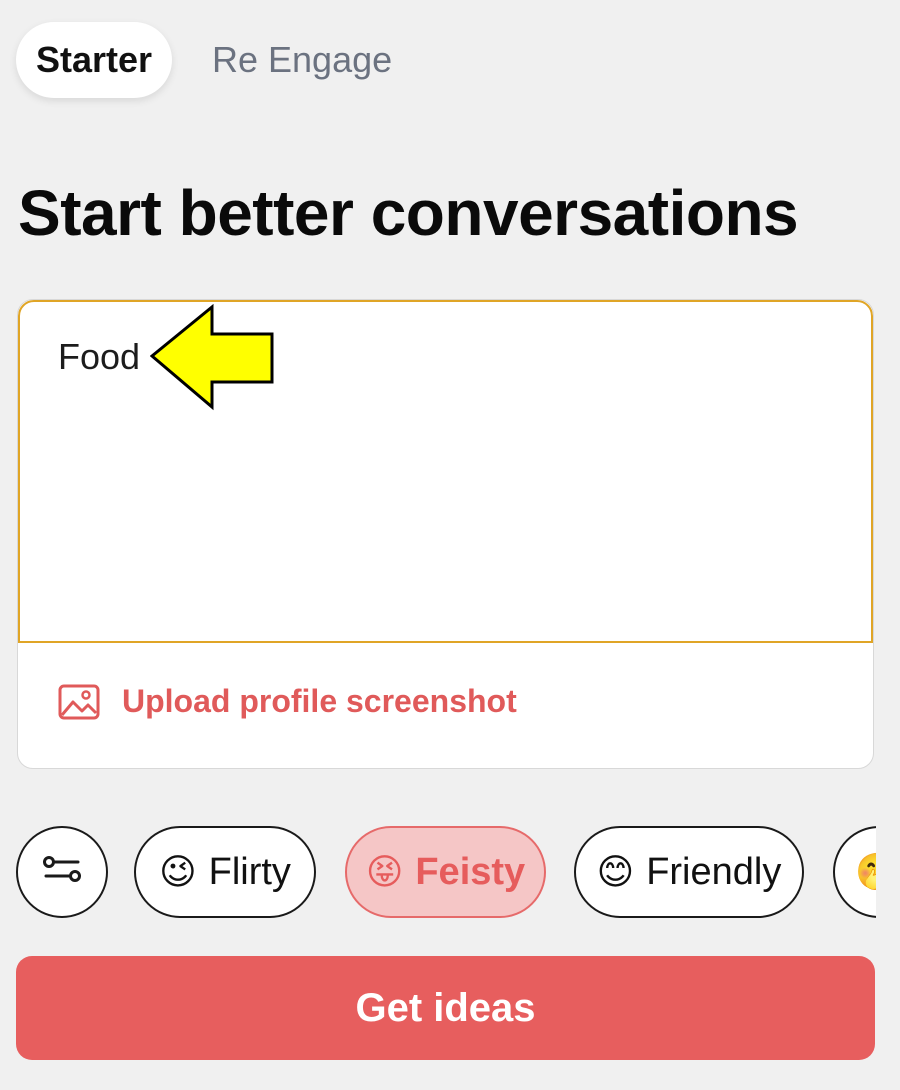 The image size is (900, 1090). What do you see at coordinates (865, 872) in the screenshot?
I see `hand-over-mouth-face-icon: 🤭` at bounding box center [865, 872].